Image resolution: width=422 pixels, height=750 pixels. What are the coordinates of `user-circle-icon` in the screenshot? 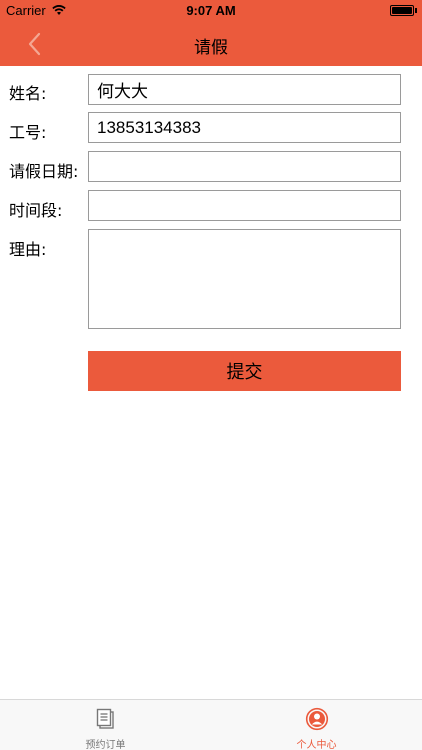 It's located at (316, 719).